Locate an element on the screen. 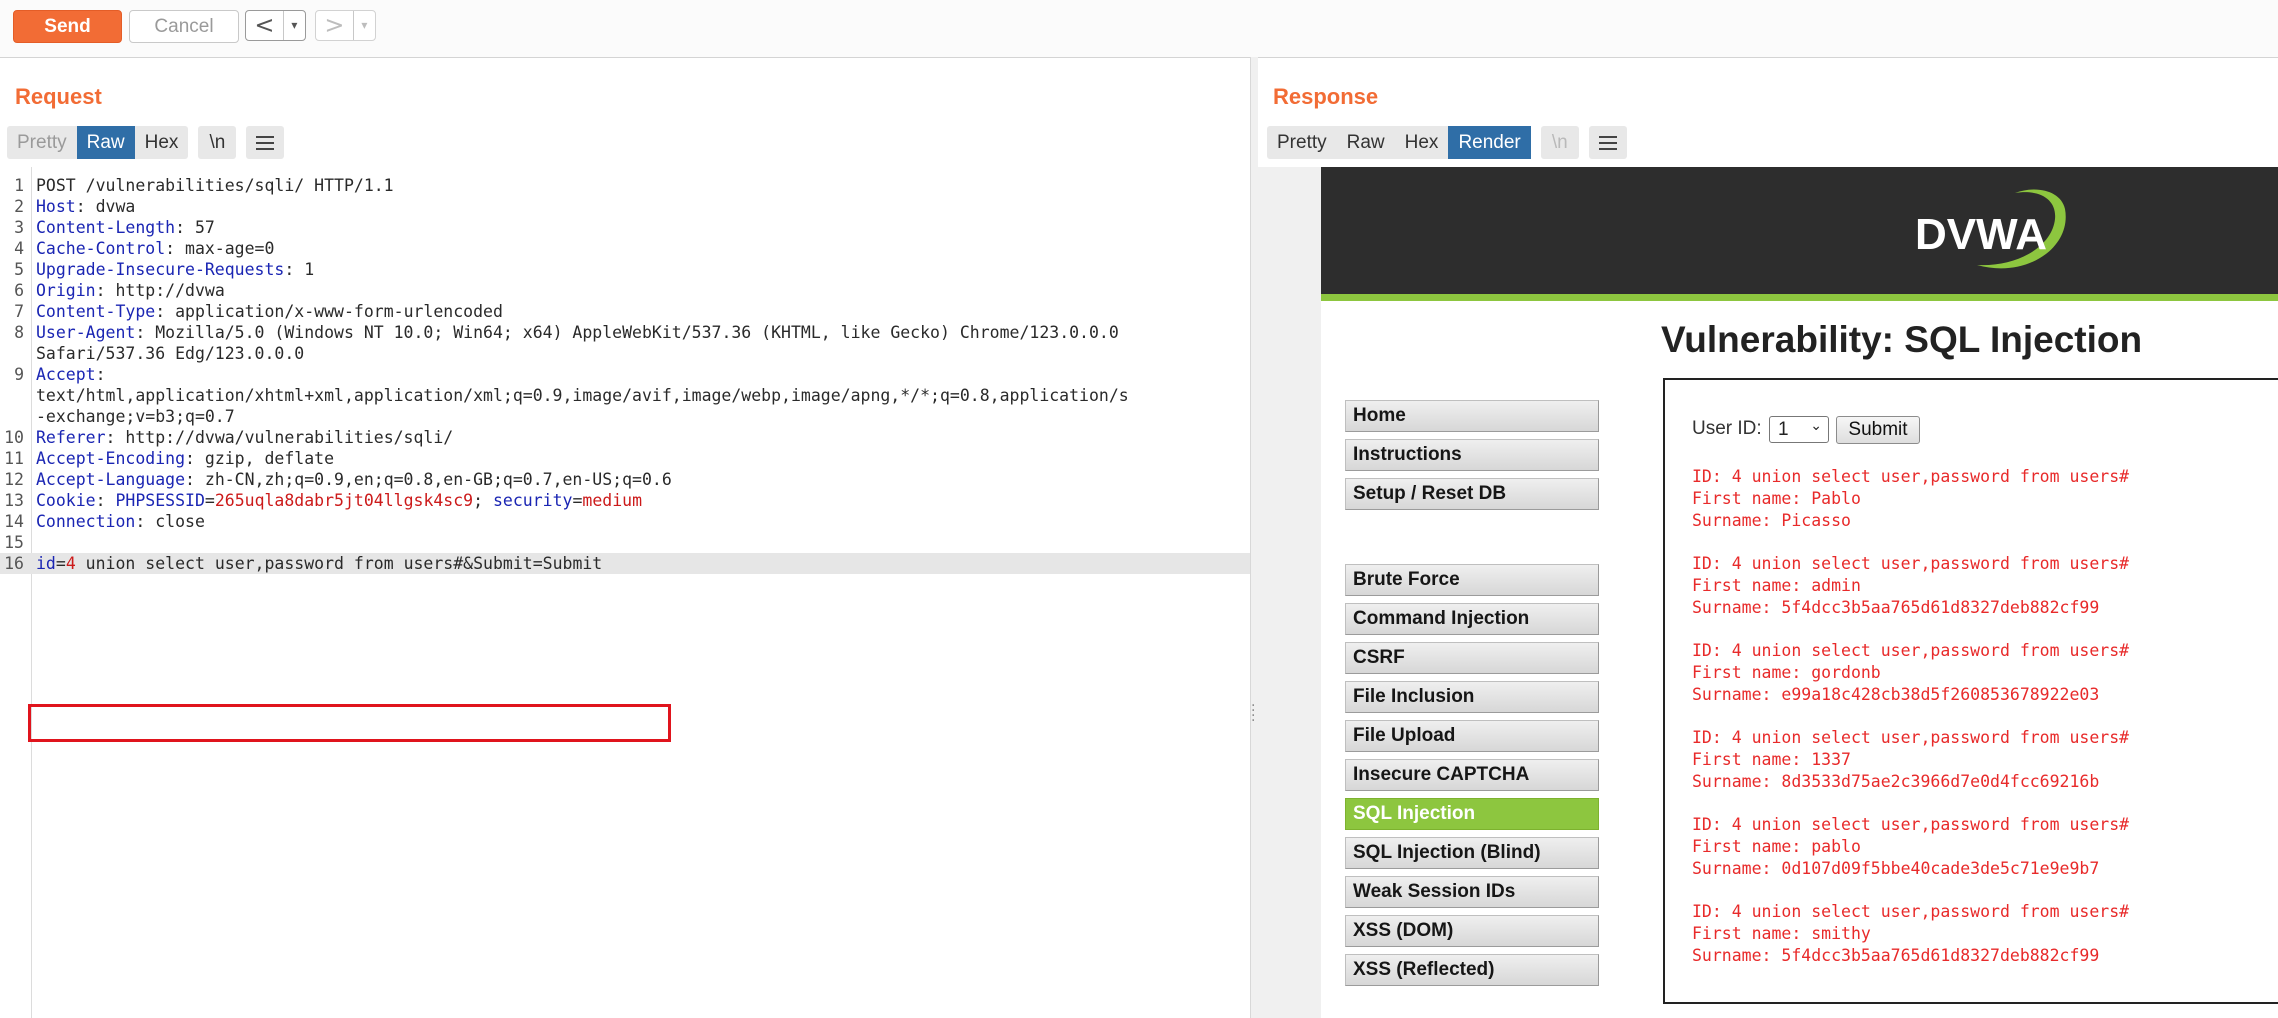  request-view-tabs: Pretty Raw Hex is located at coordinates (98, 142).